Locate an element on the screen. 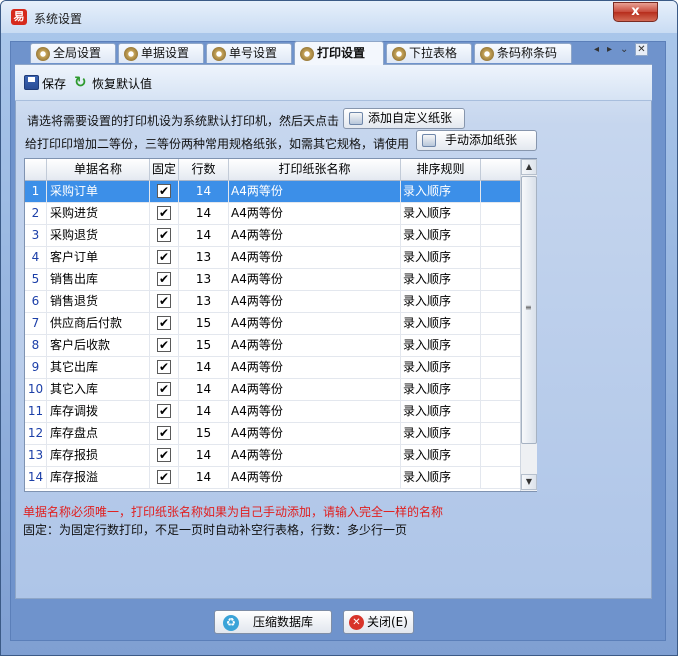 This screenshot has width=678, height=656. table-row: 8 客户后收款 ✔ 15 A4两等份 录入顺序 is located at coordinates (272, 346).